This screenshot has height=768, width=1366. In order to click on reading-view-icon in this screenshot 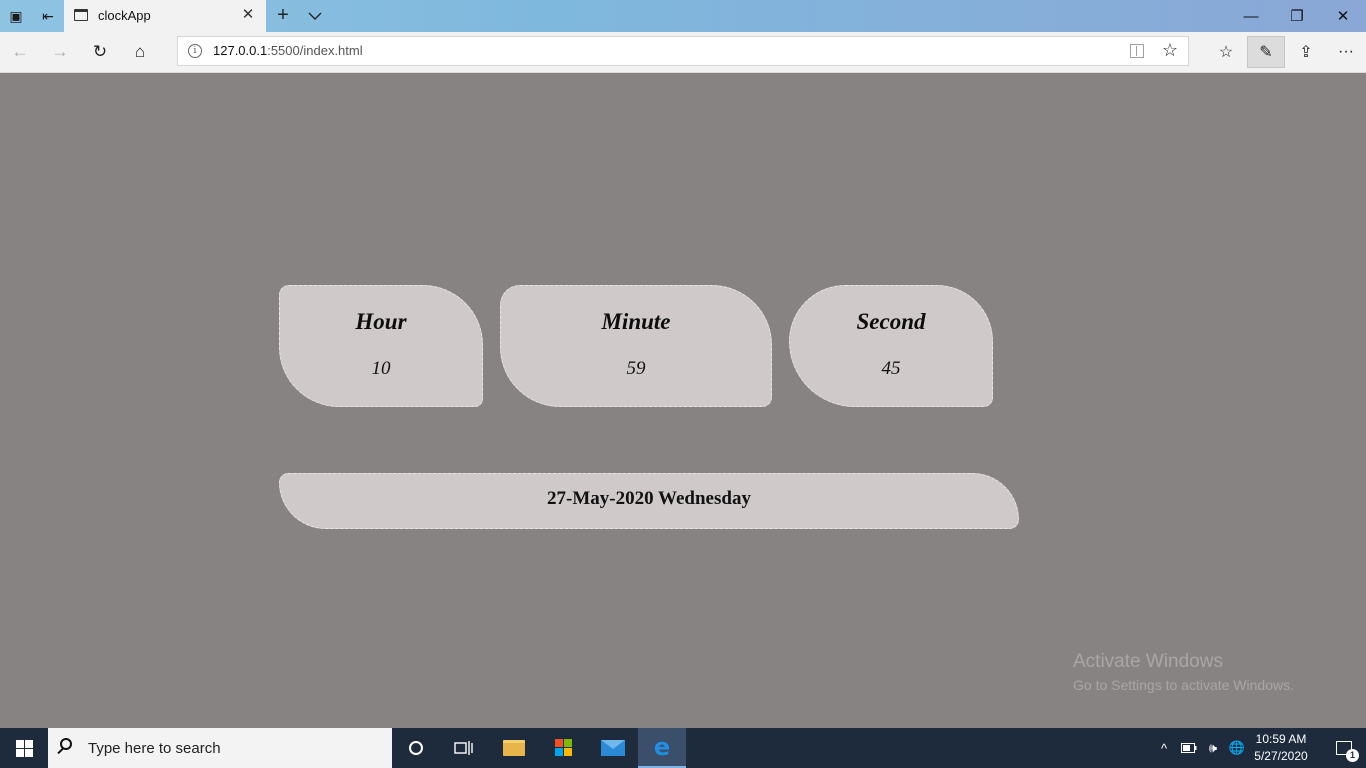, I will do `click(1137, 51)`.